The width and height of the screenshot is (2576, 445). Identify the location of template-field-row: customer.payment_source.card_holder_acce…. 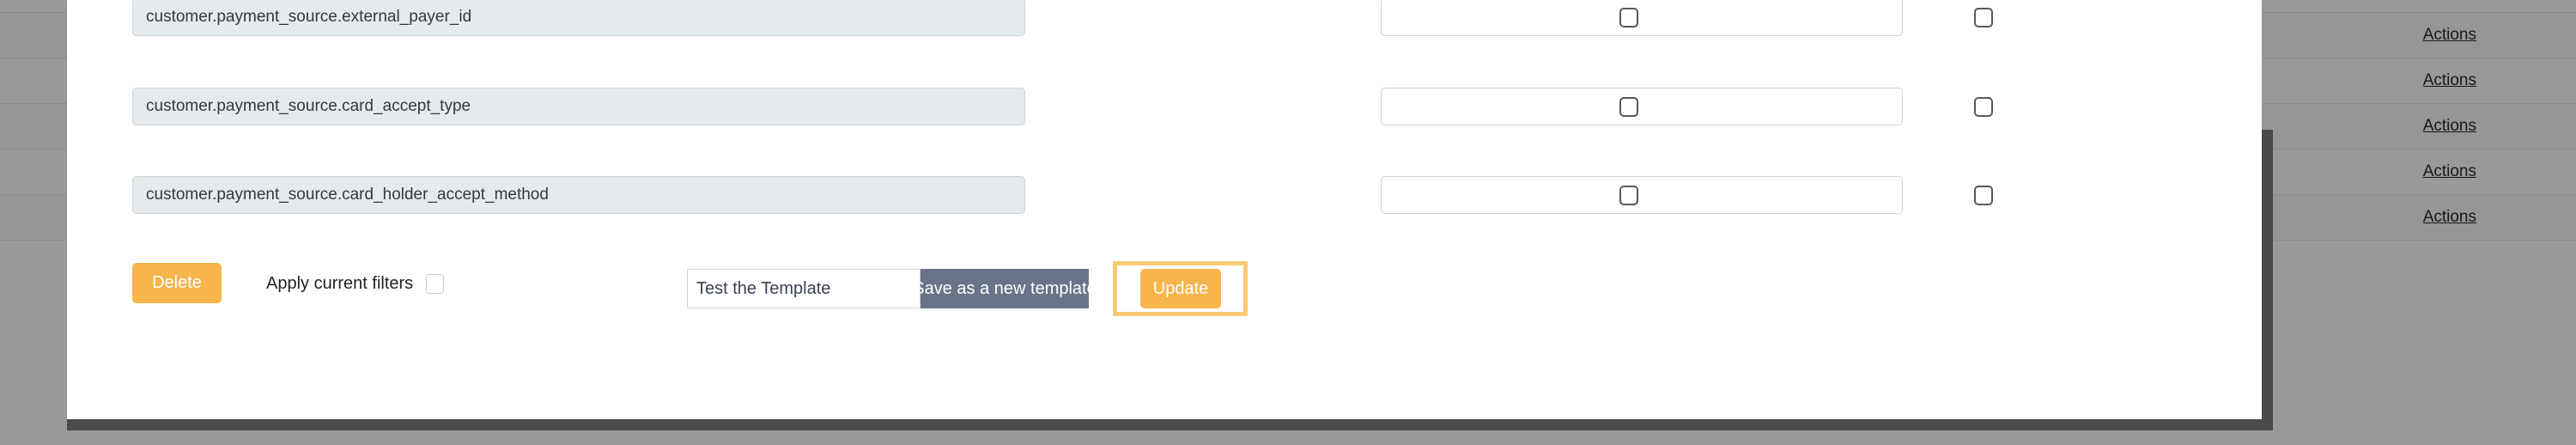
(1162, 195).